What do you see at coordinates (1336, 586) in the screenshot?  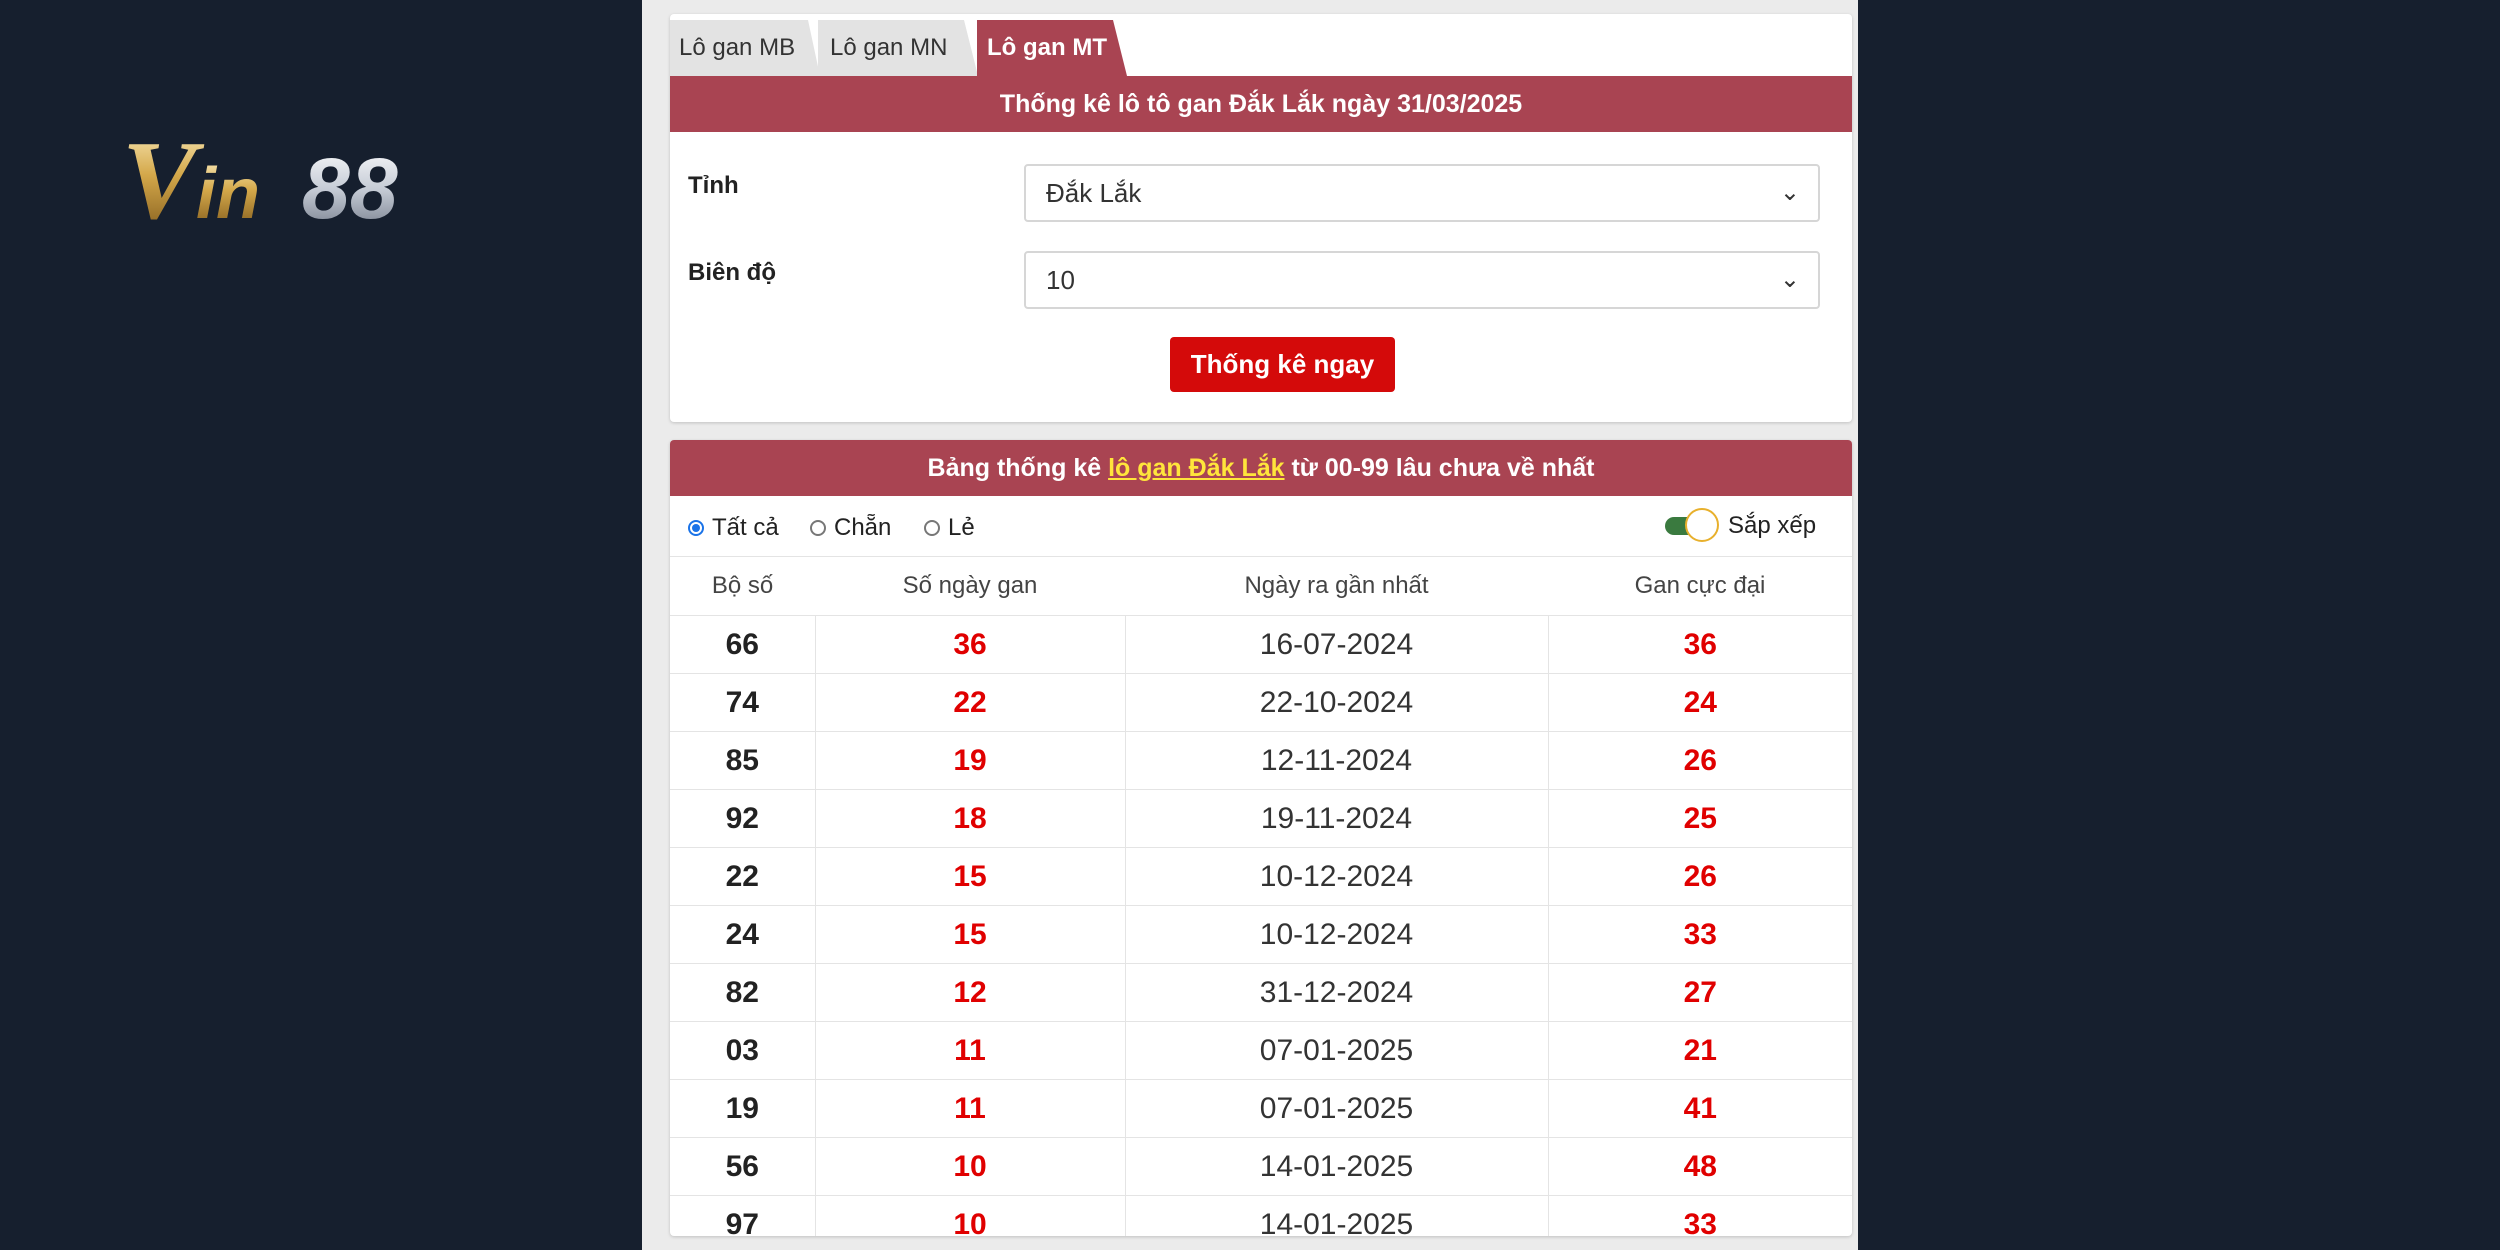 I see `column-header: Ngày ra gần nhất` at bounding box center [1336, 586].